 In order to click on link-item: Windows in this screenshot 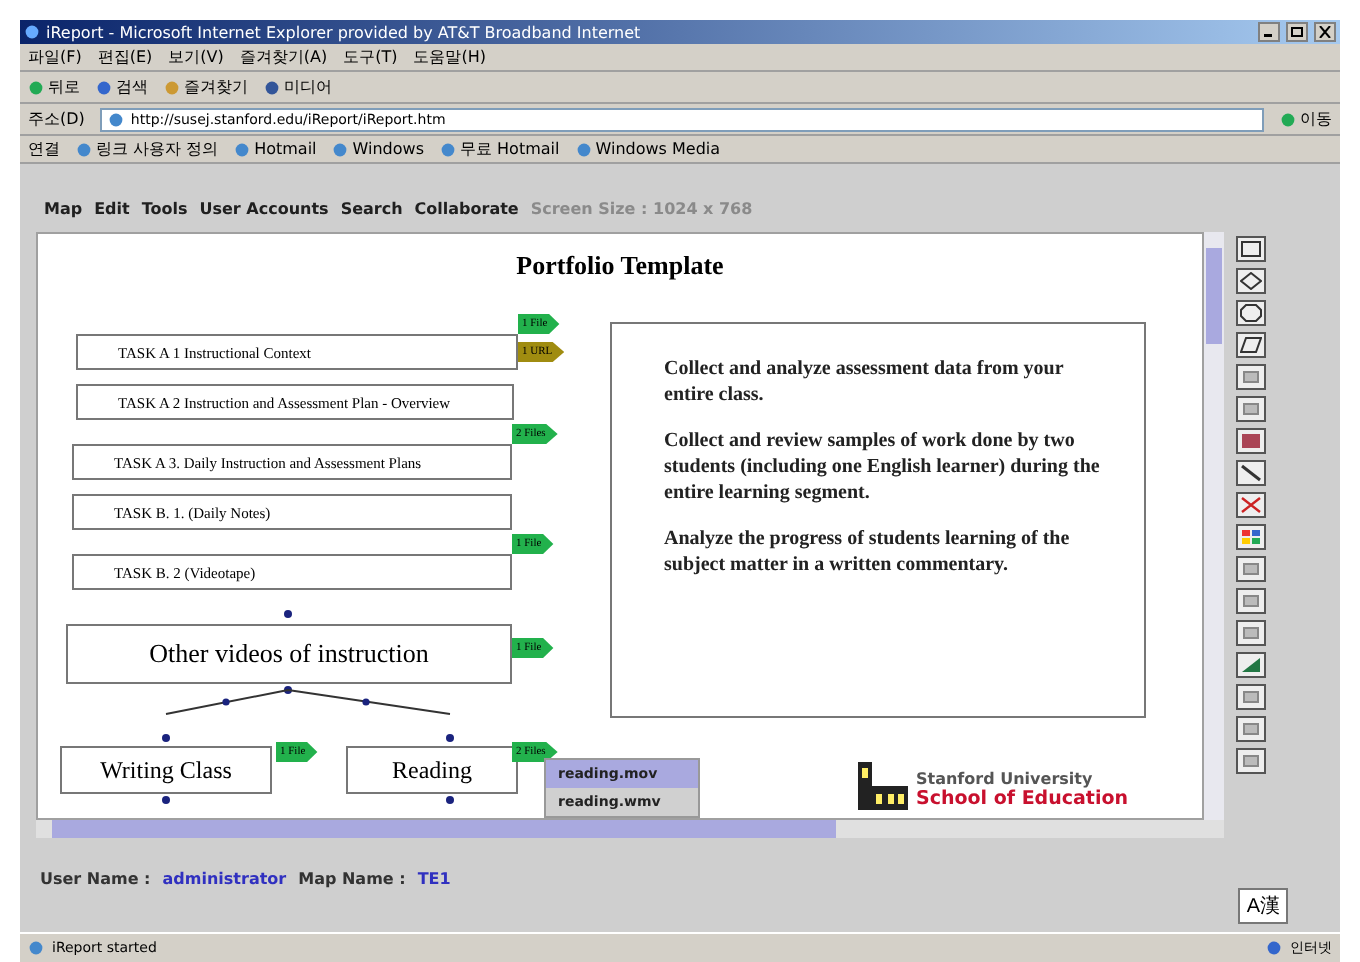, I will do `click(378, 149)`.